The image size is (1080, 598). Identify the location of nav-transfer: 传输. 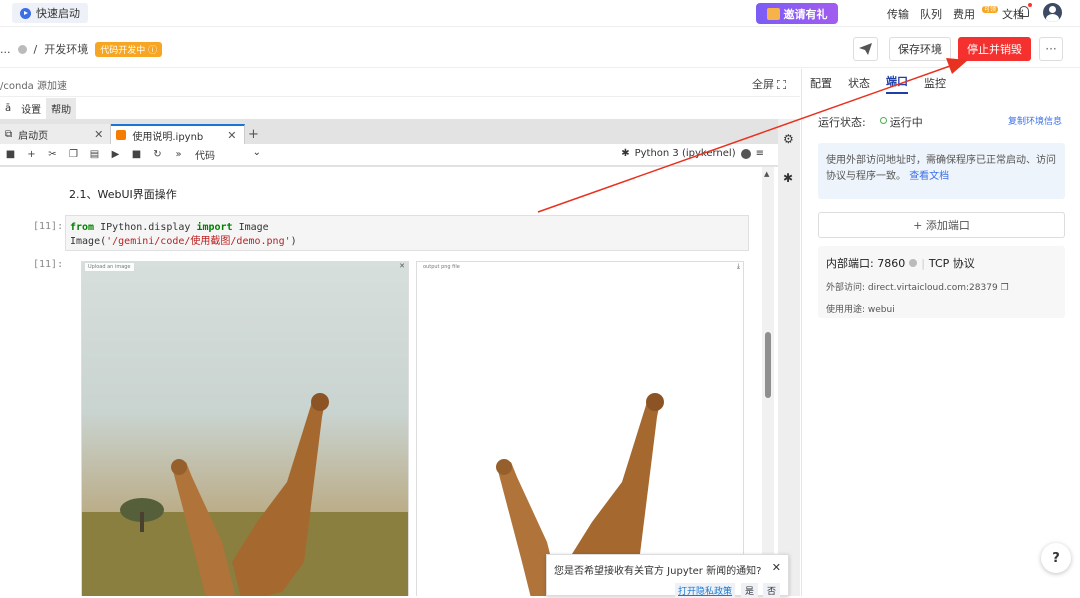
(898, 14).